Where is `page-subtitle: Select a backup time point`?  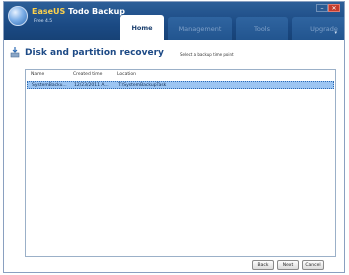 page-subtitle: Select a backup time point is located at coordinates (207, 54).